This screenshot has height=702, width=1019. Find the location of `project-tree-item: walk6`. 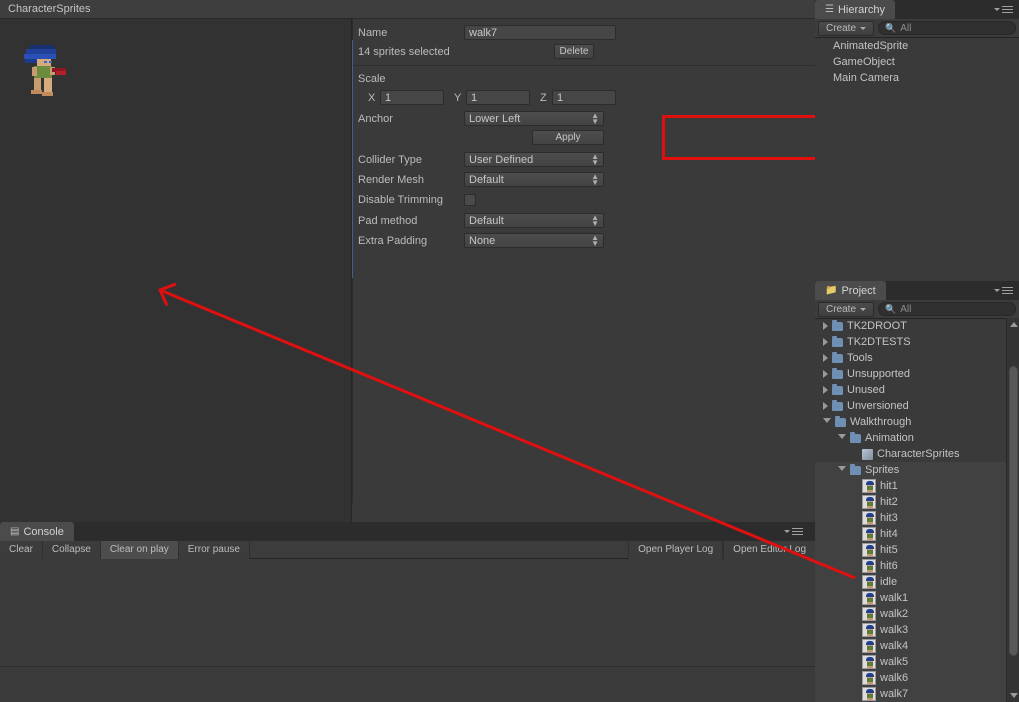

project-tree-item: walk6 is located at coordinates (910, 678).